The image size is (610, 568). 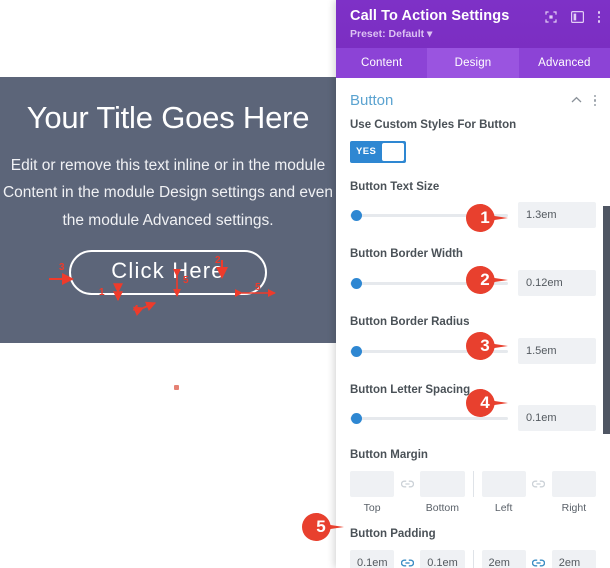 I want to click on panel-preset-label: Preset: Default, so click(x=387, y=34).